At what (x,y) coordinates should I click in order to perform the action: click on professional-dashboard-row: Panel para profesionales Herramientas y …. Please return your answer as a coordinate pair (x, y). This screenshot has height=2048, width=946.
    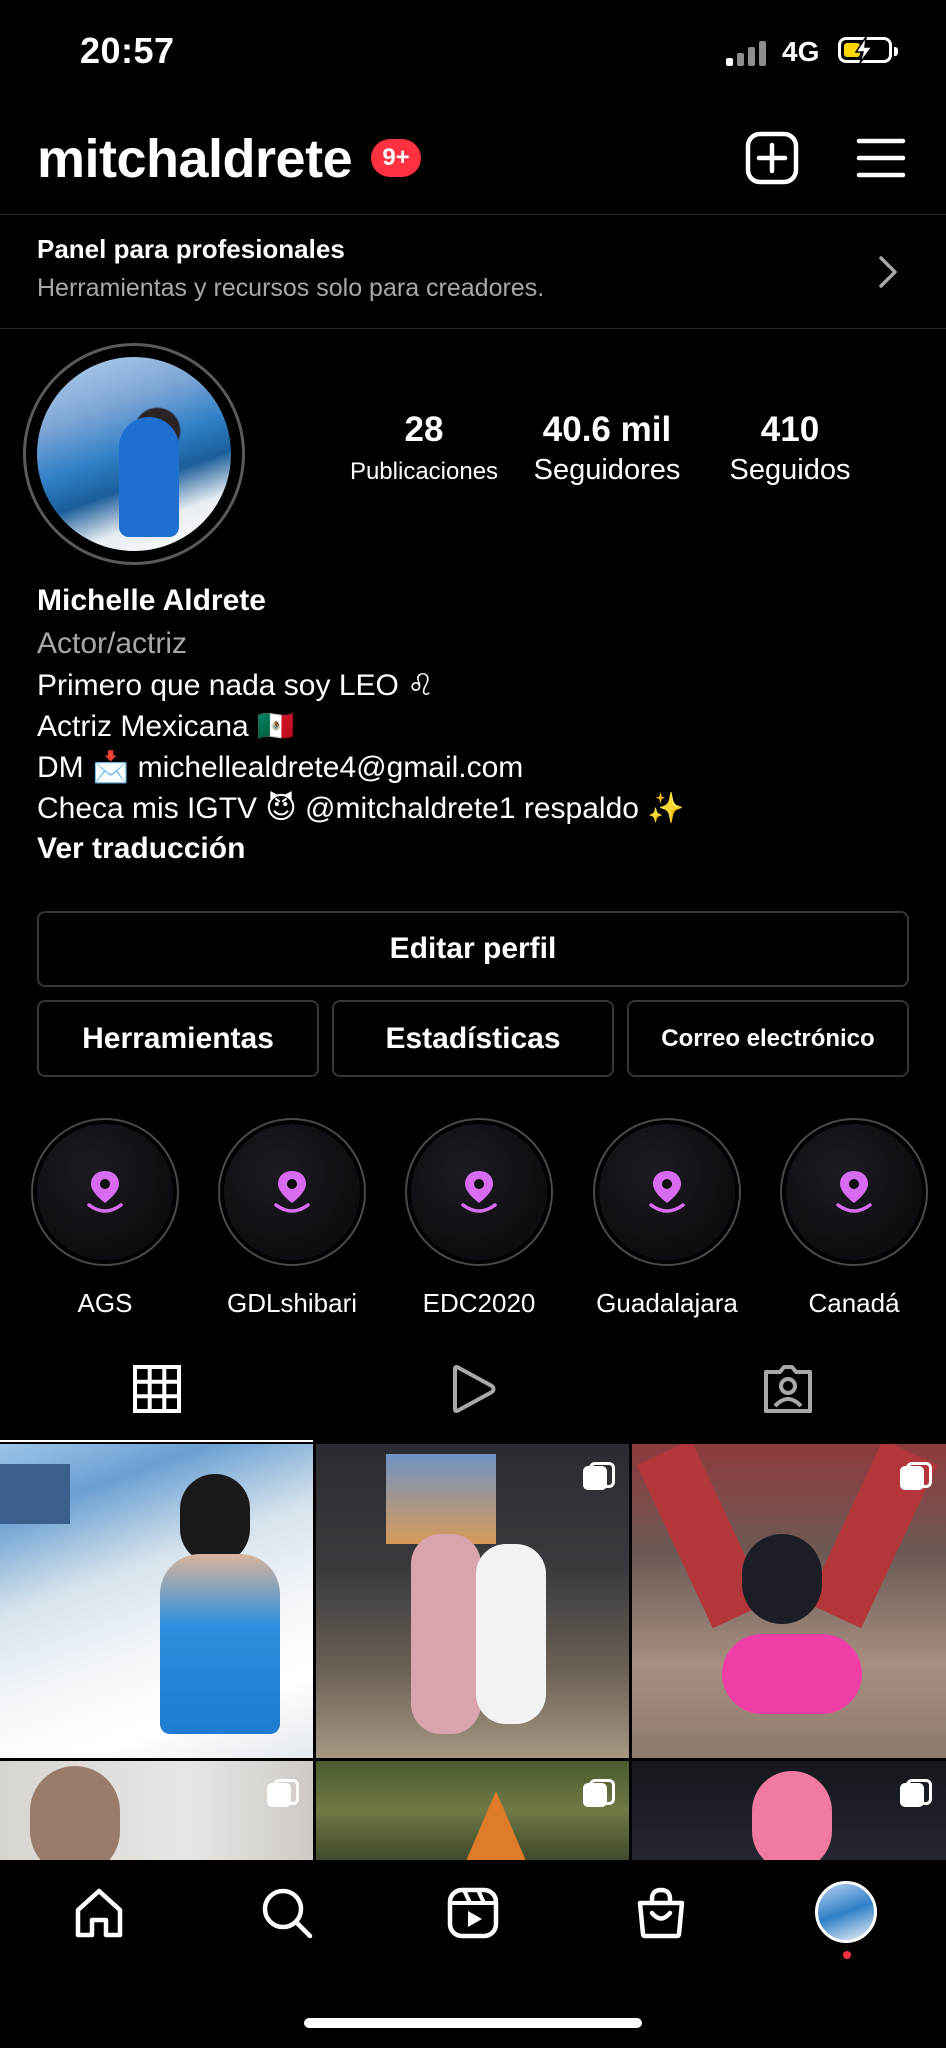
    Looking at the image, I should click on (473, 271).